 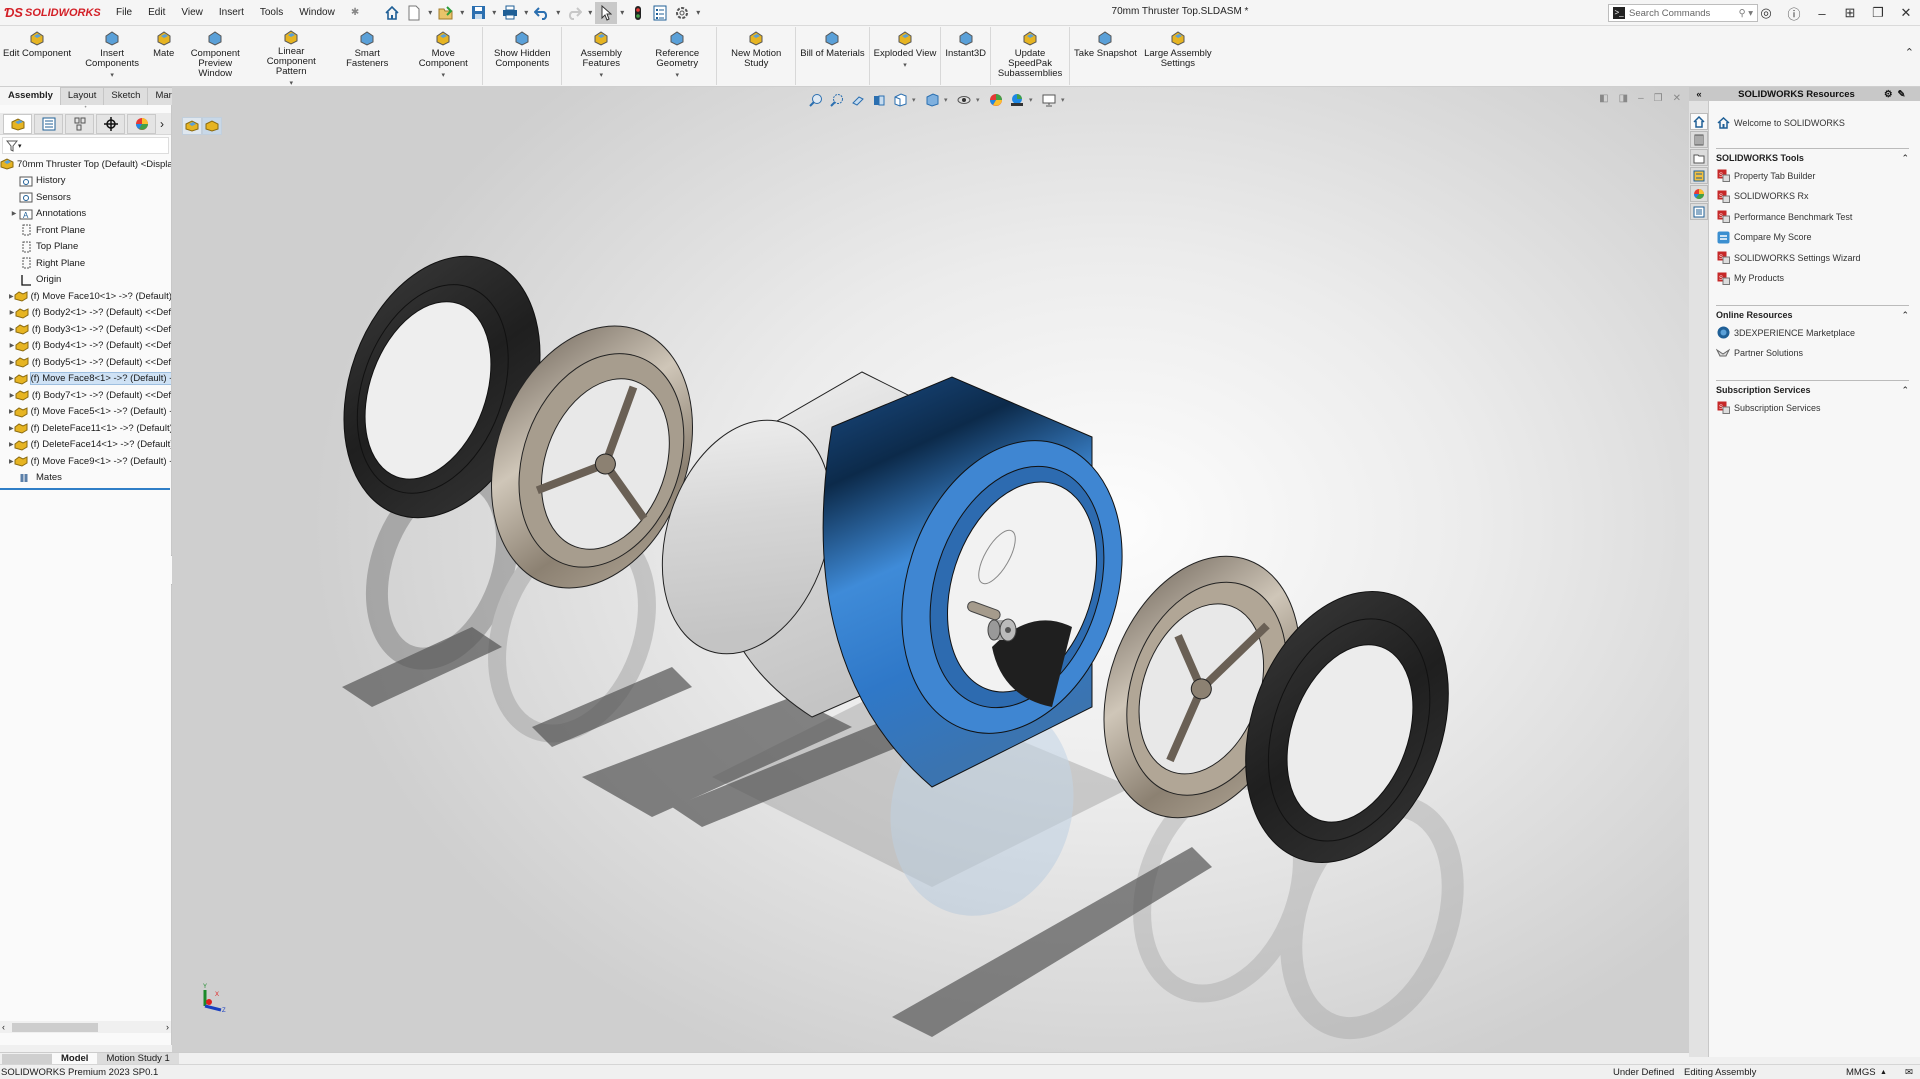 What do you see at coordinates (494, 12) in the screenshot?
I see `save-dropdown: ▾` at bounding box center [494, 12].